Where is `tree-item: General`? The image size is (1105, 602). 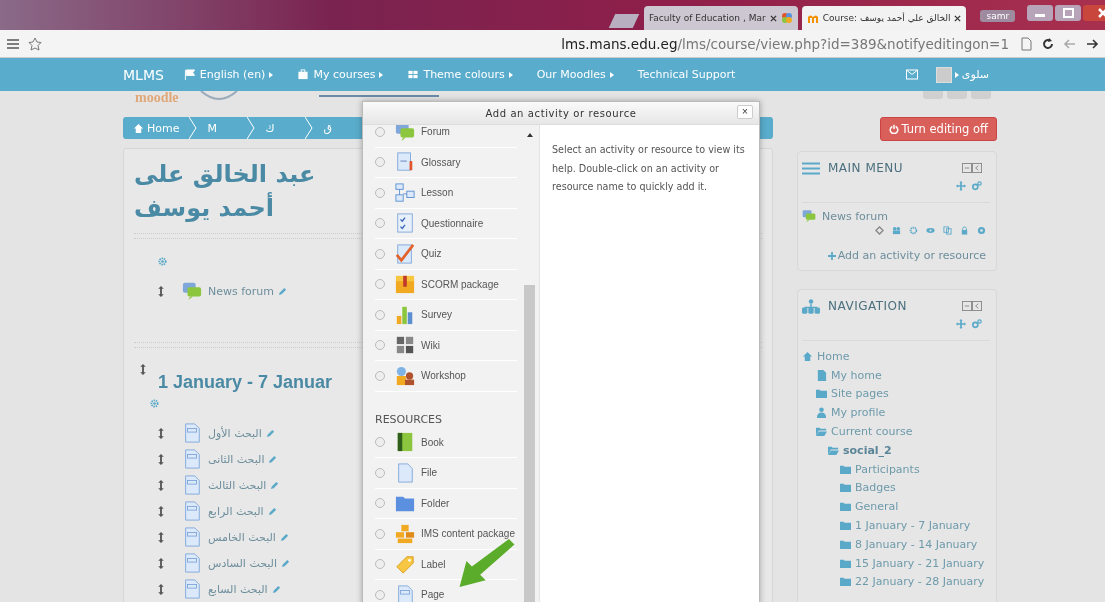
tree-item: General is located at coordinates (877, 507).